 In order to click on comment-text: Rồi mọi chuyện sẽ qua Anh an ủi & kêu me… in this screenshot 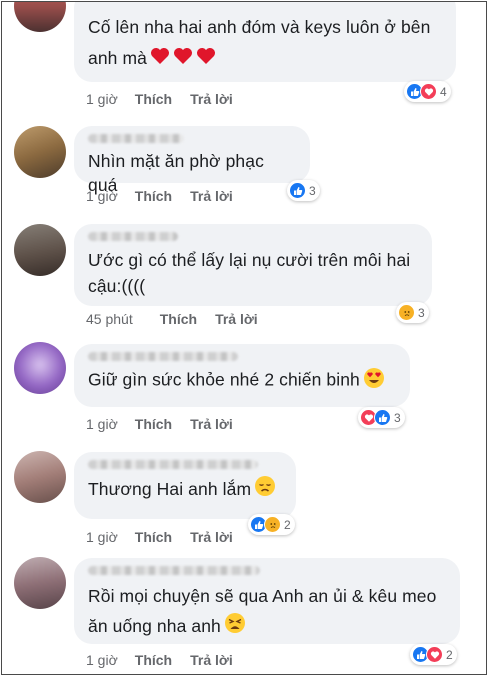, I will do `click(267, 612)`.